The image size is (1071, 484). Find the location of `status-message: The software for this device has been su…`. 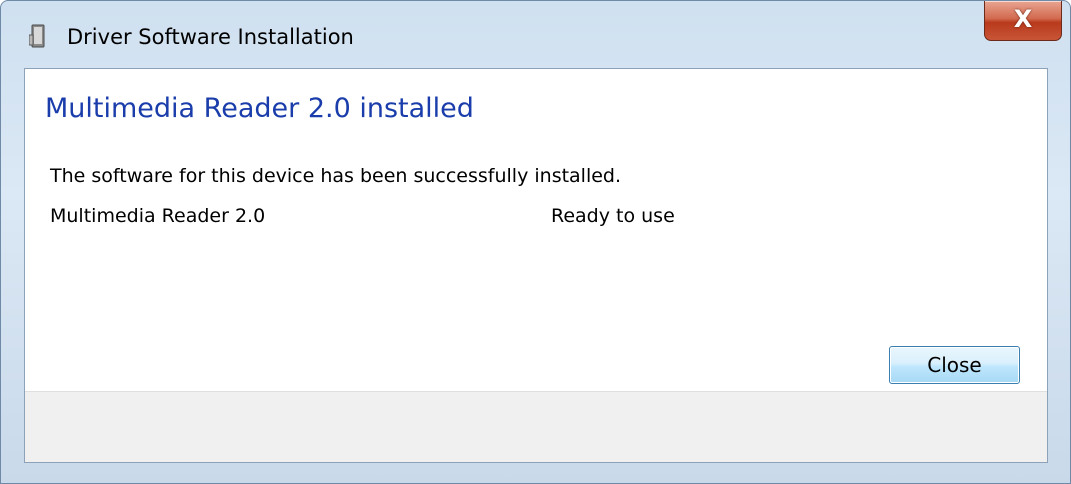

status-message: The software for this device has been su… is located at coordinates (336, 176).